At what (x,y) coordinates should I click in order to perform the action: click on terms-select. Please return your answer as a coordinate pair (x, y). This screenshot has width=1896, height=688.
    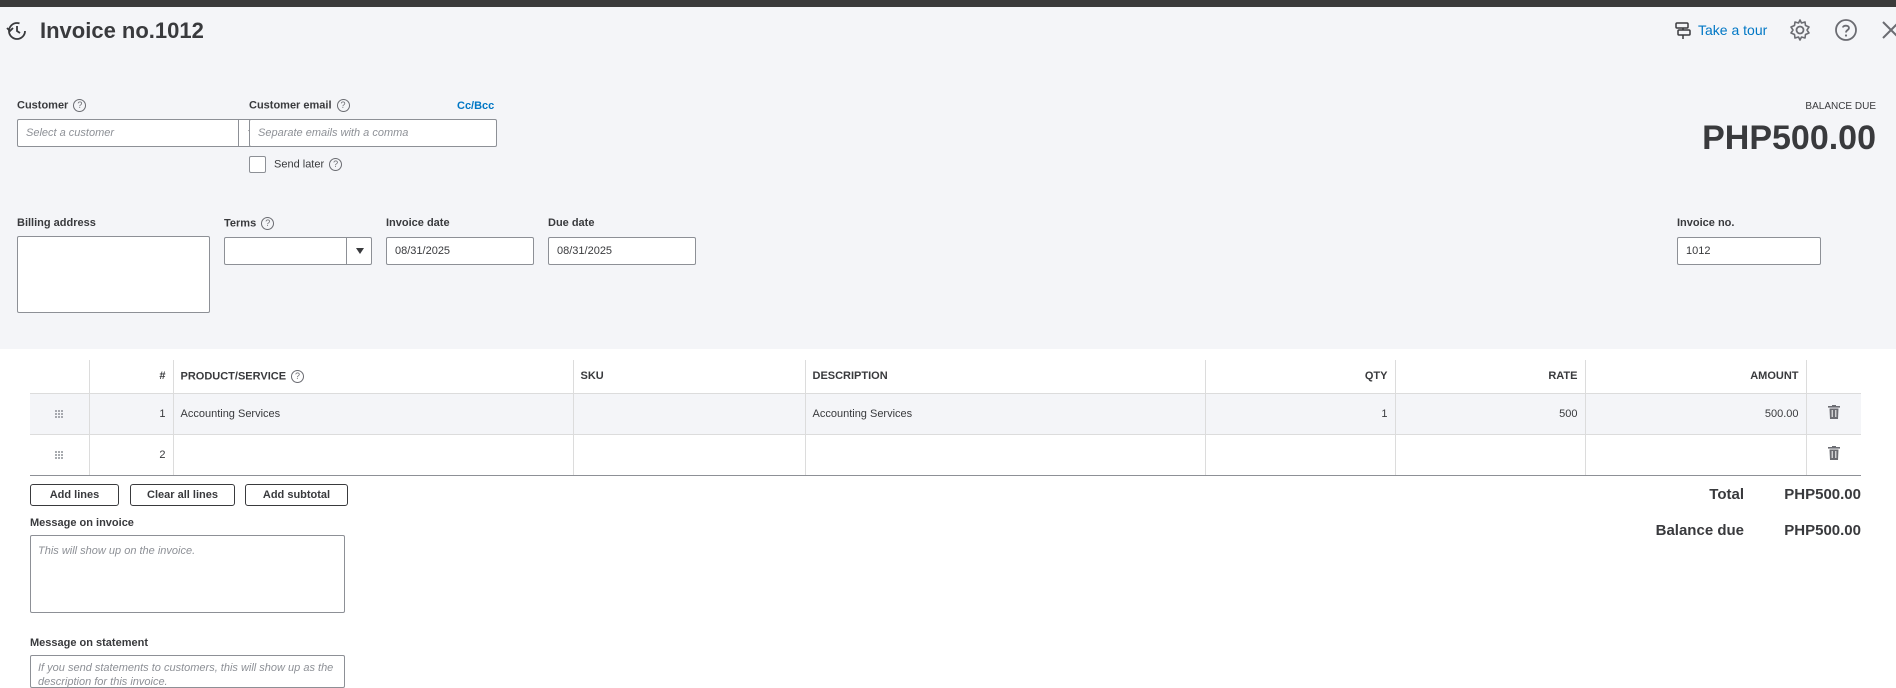
    Looking at the image, I should click on (298, 251).